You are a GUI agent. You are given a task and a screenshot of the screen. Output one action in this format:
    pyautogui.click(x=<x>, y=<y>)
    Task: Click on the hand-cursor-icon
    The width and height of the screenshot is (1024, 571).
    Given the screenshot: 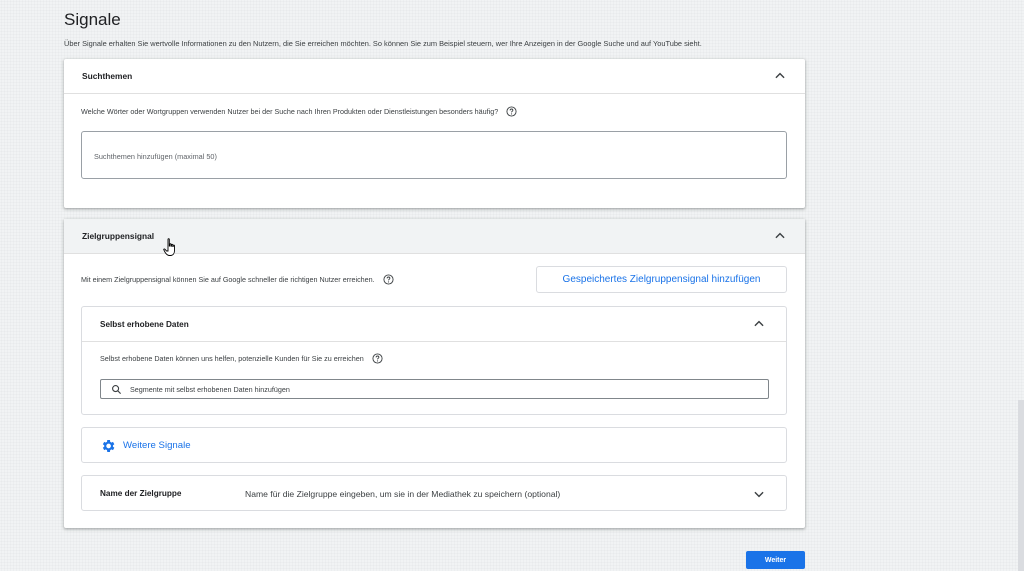 What is the action you would take?
    pyautogui.click(x=169, y=247)
    